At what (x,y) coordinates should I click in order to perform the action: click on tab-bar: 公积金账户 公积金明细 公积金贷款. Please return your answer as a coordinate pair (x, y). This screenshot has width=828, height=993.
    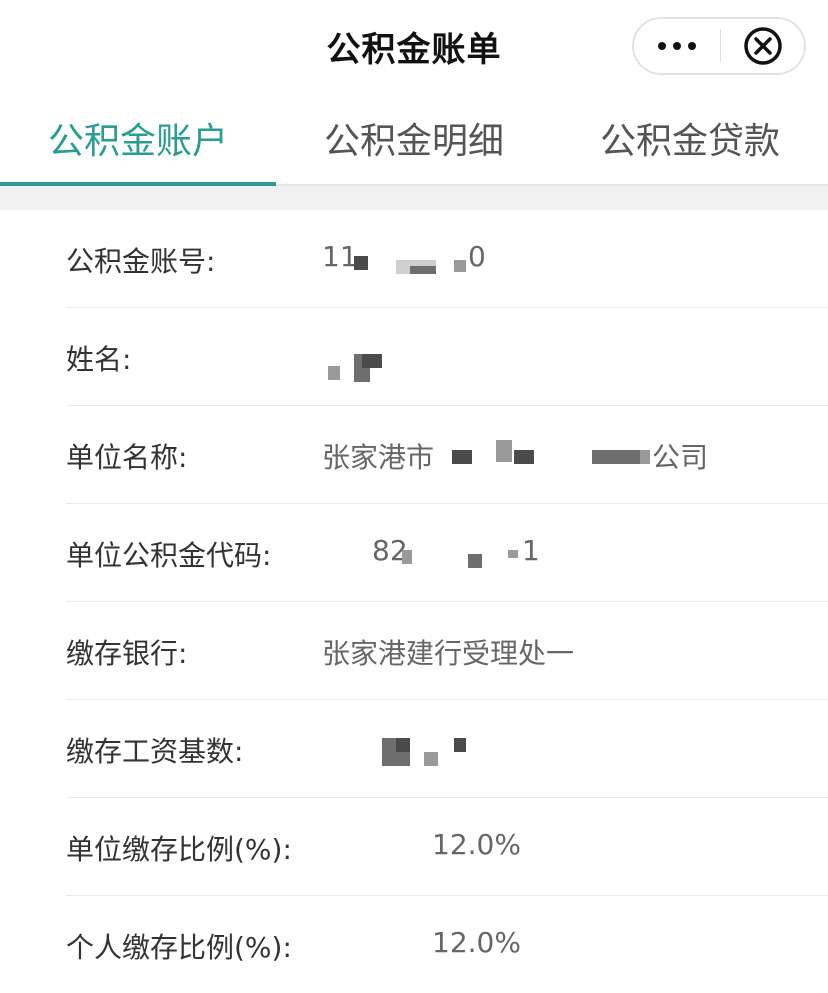
    Looking at the image, I should click on (414, 141).